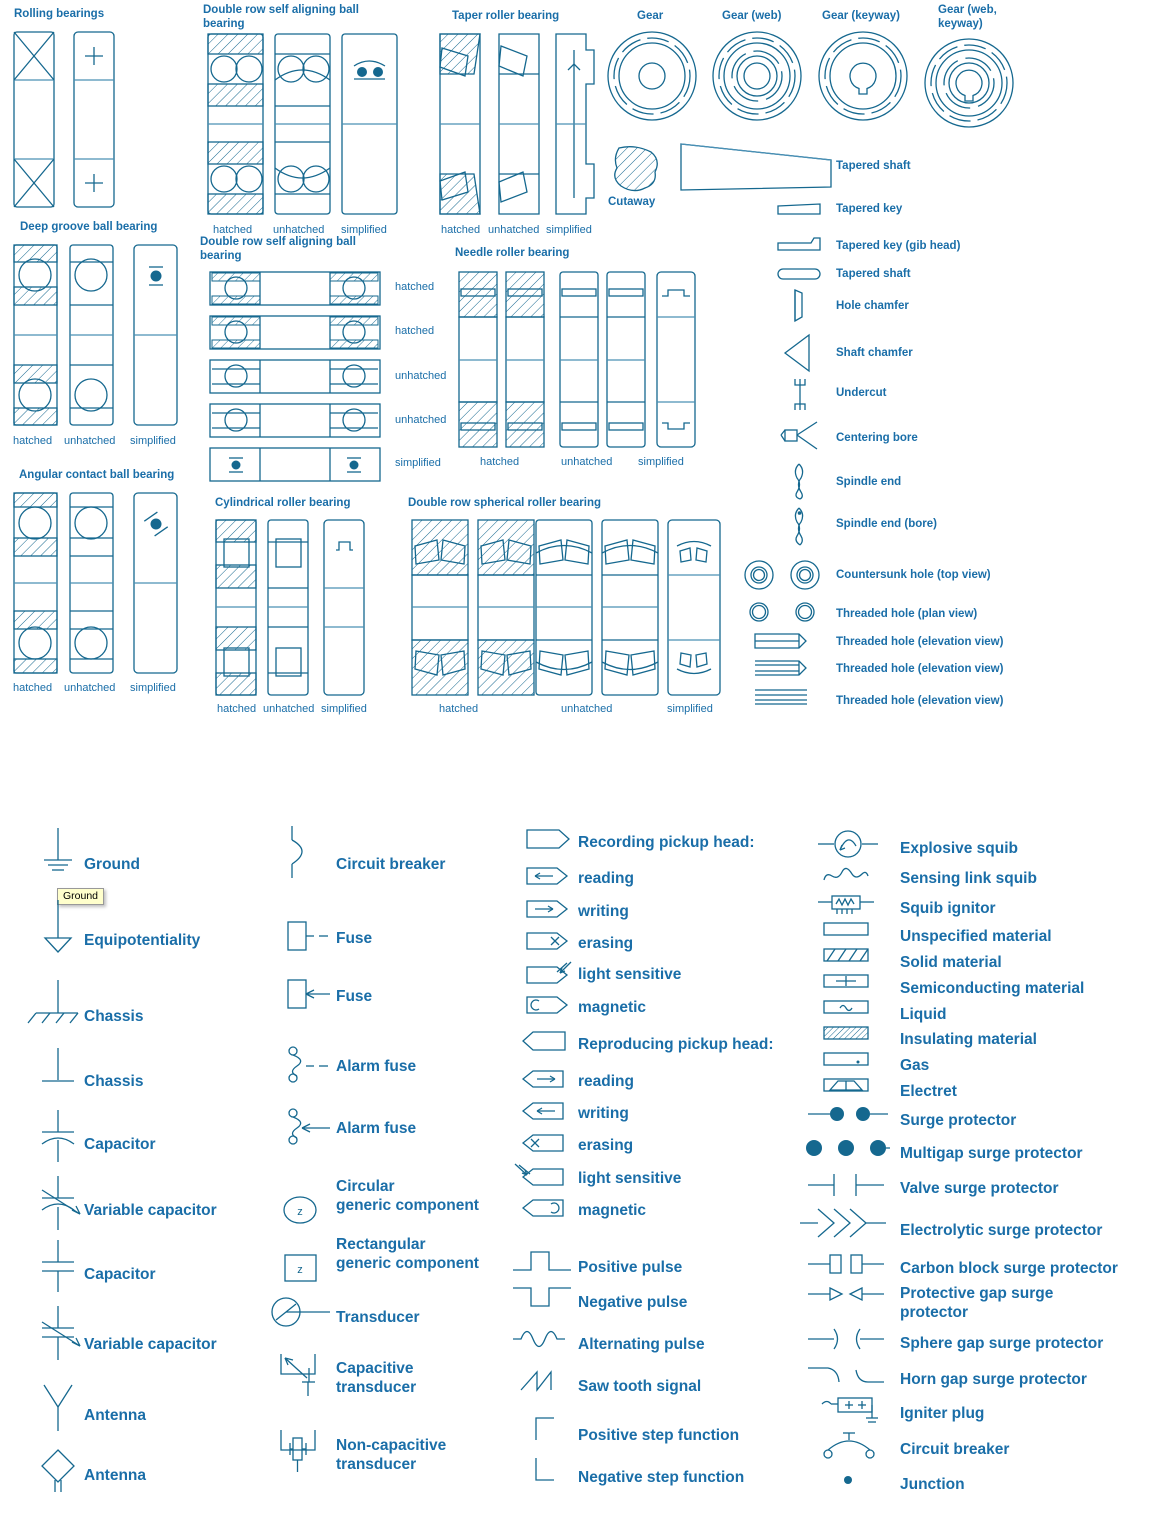 The width and height of the screenshot is (1174, 1524). What do you see at coordinates (304, 1269) in the screenshot?
I see `generic-rectangular-icon: z` at bounding box center [304, 1269].